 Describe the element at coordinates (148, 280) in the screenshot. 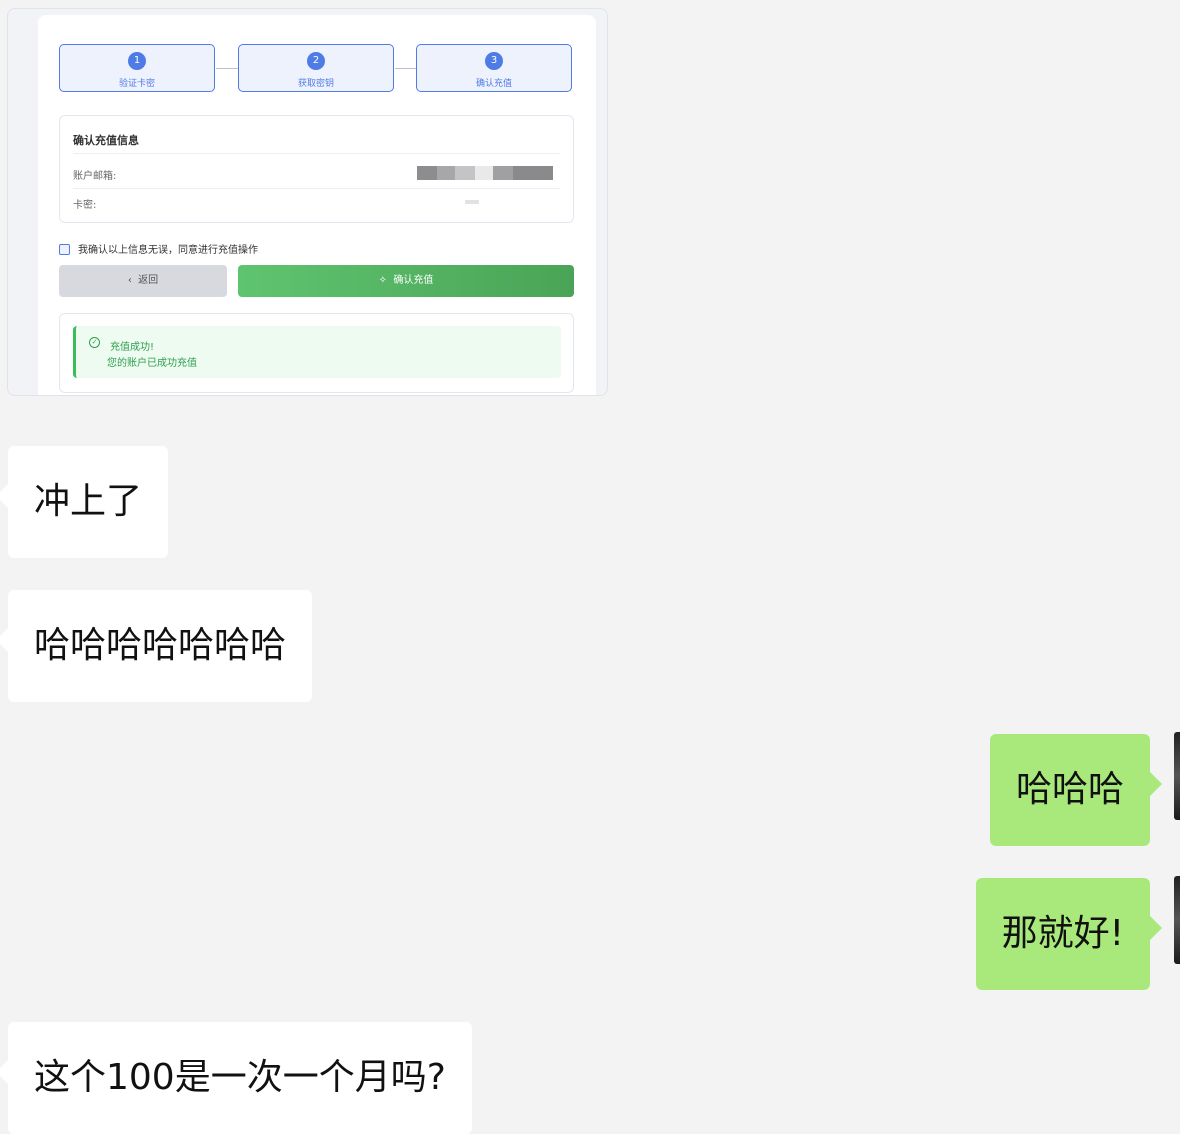

I see `back-button-label: 返回` at that location.